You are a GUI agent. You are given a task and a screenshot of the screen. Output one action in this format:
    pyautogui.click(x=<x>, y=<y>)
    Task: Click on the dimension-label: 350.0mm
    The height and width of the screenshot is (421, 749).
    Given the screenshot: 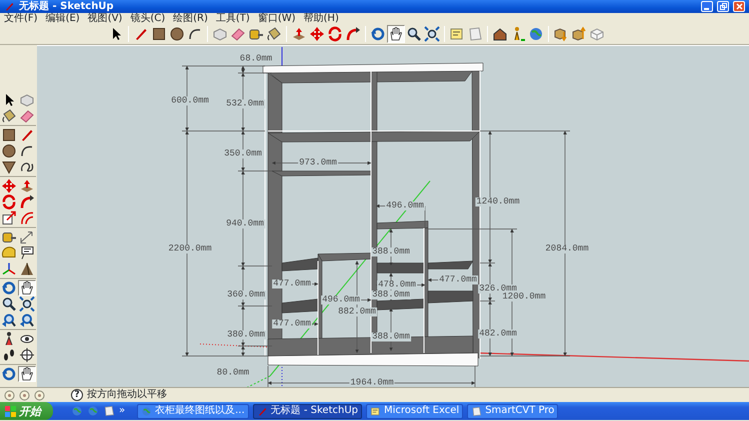 What is the action you would take?
    pyautogui.click(x=243, y=154)
    